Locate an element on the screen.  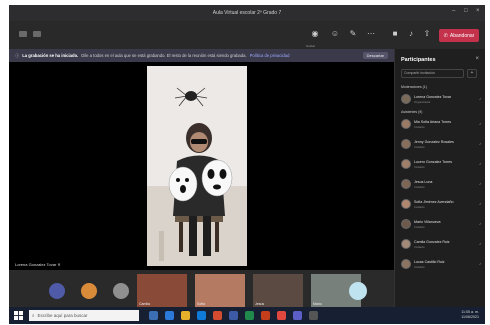
share-screen-icon: ⇧ is located at coordinates (427, 34).